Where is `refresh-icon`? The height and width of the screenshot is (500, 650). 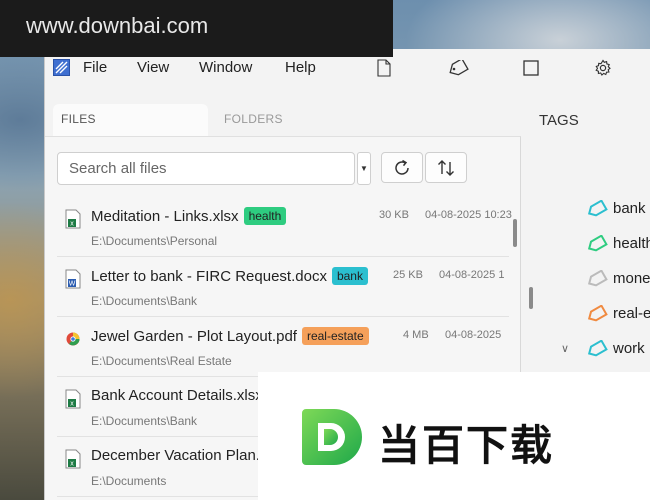
refresh-icon is located at coordinates (402, 167).